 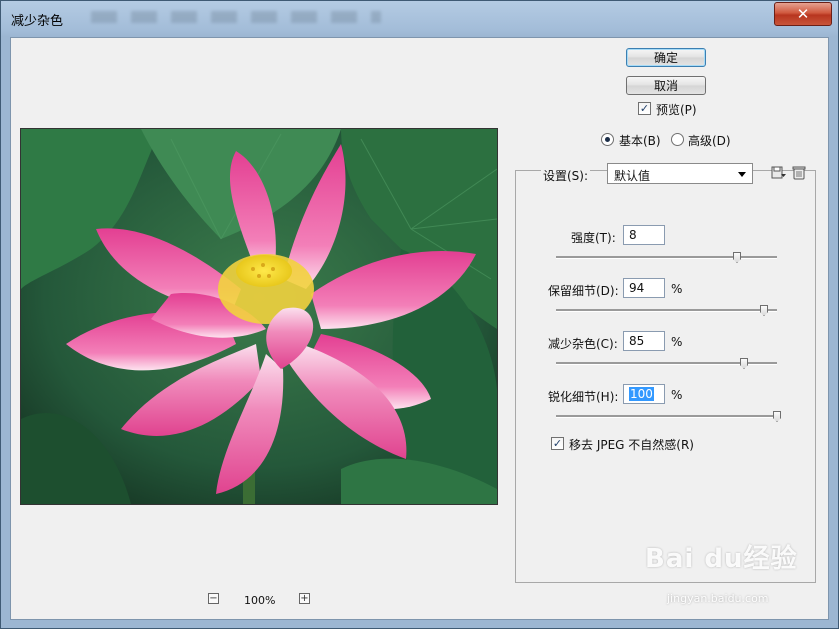 I want to click on reduce-color-noise-label: 减少杂色(C):, so click(x=583, y=344).